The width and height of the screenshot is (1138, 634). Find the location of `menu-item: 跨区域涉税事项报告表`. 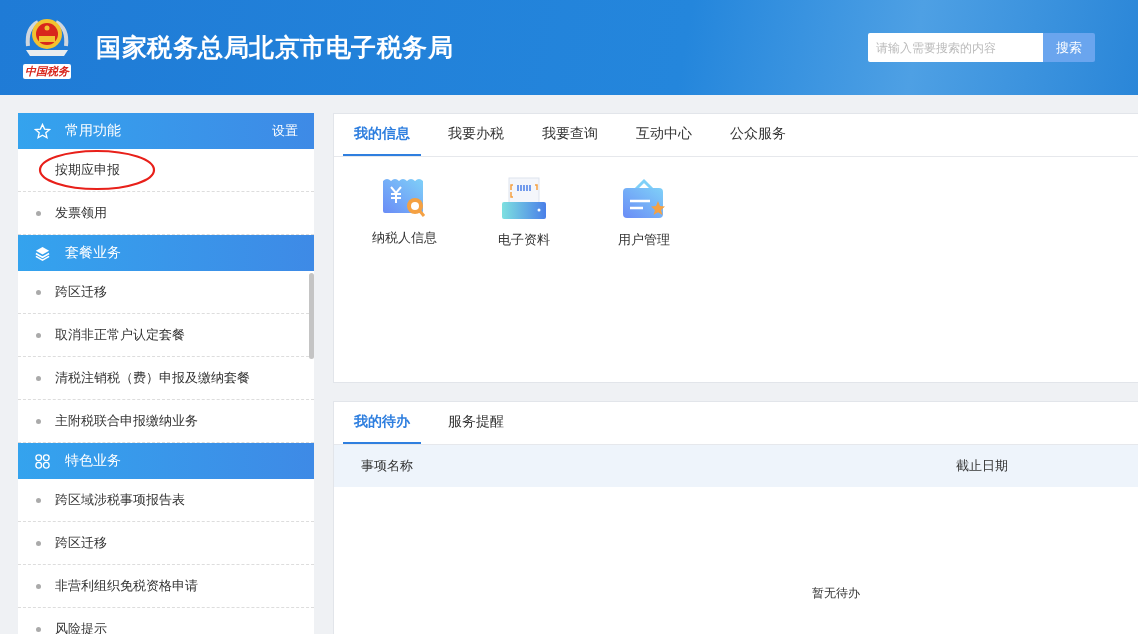

menu-item: 跨区域涉税事项报告表 is located at coordinates (120, 500).